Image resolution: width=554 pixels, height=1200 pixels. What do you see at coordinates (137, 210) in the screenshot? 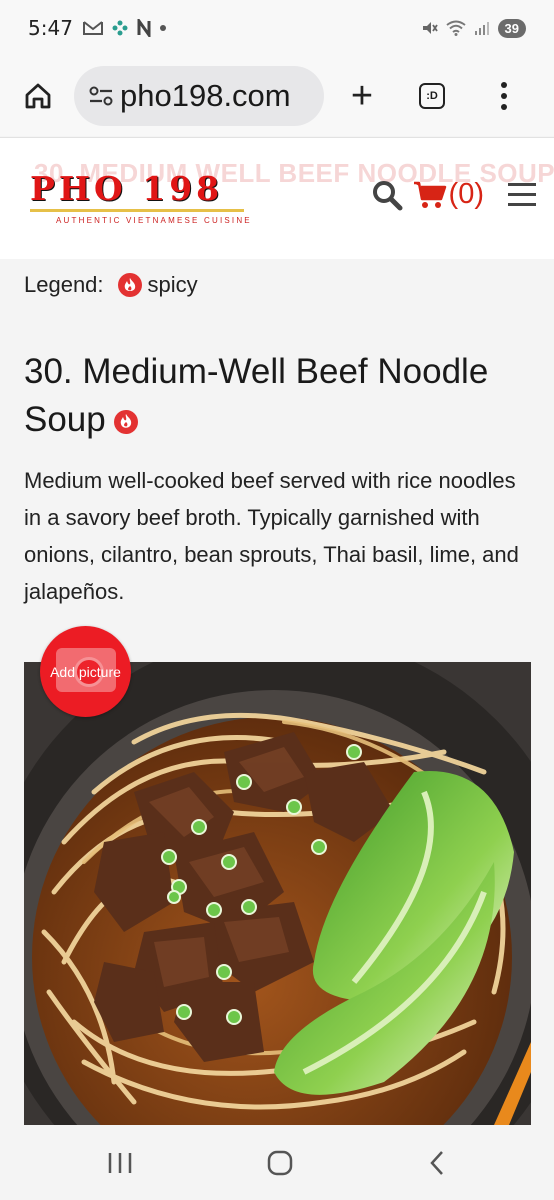
I see `logo-underline` at bounding box center [137, 210].